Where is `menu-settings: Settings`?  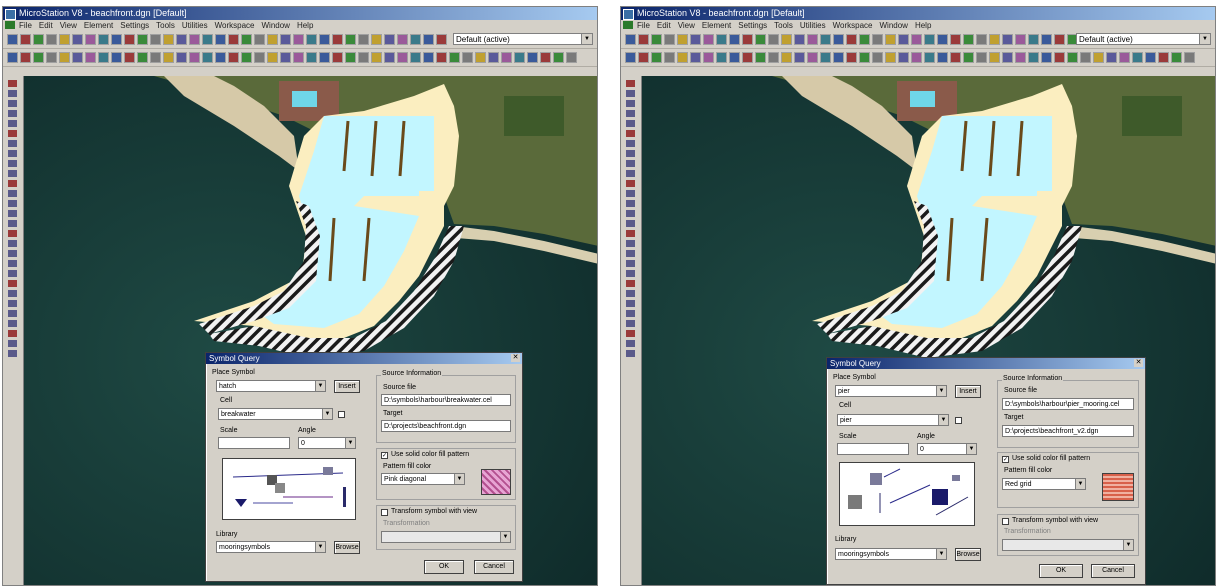 menu-settings: Settings is located at coordinates (134, 25).